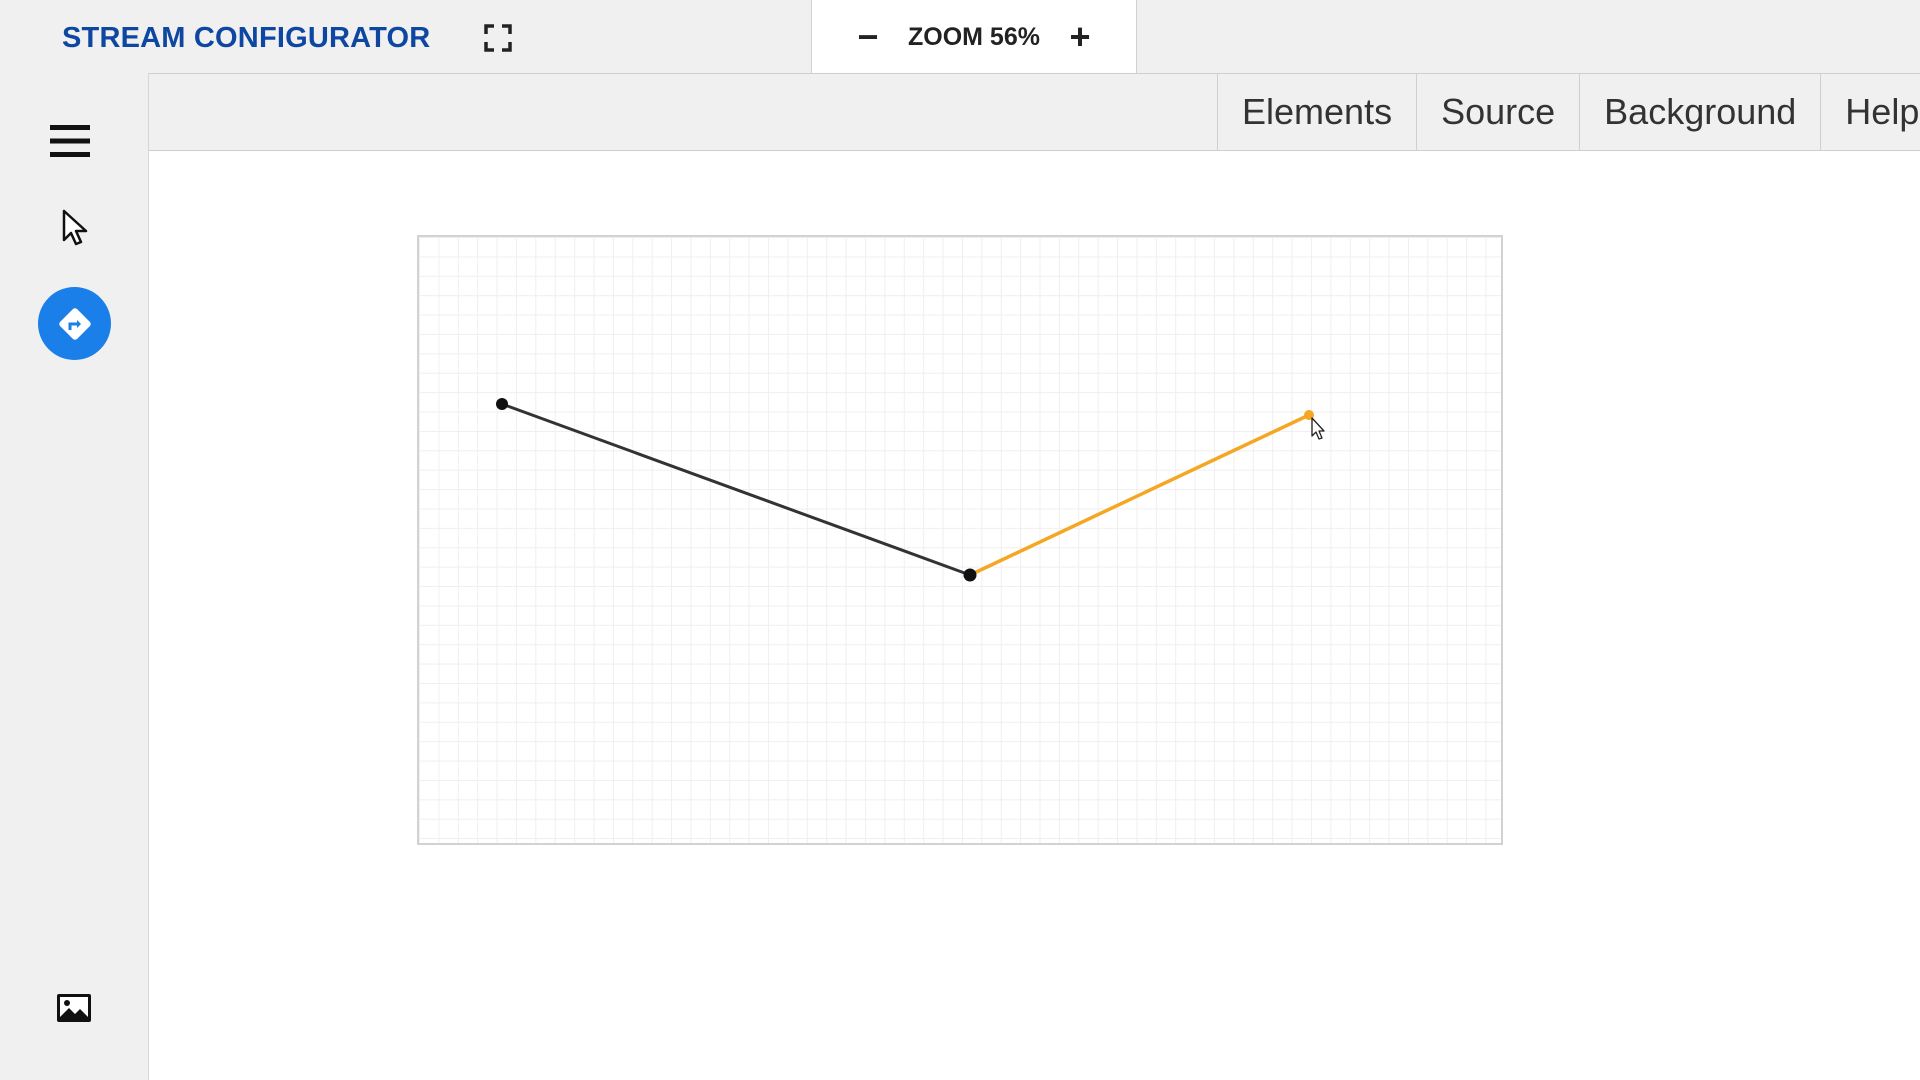 The height and width of the screenshot is (1080, 1920). I want to click on fullscreen-button, so click(498, 38).